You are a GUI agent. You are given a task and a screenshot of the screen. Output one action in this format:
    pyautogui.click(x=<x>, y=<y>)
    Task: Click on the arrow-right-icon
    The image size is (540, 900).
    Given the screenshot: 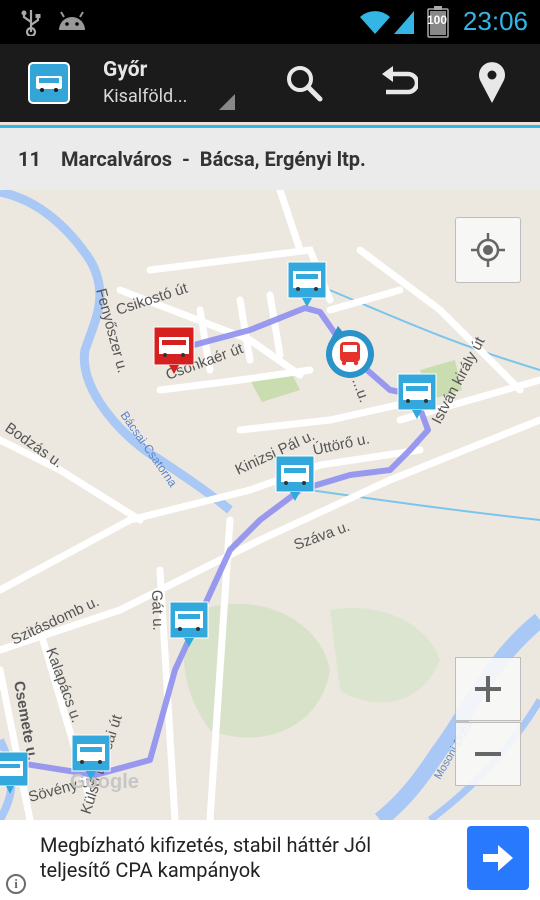 What is the action you would take?
    pyautogui.click(x=498, y=858)
    